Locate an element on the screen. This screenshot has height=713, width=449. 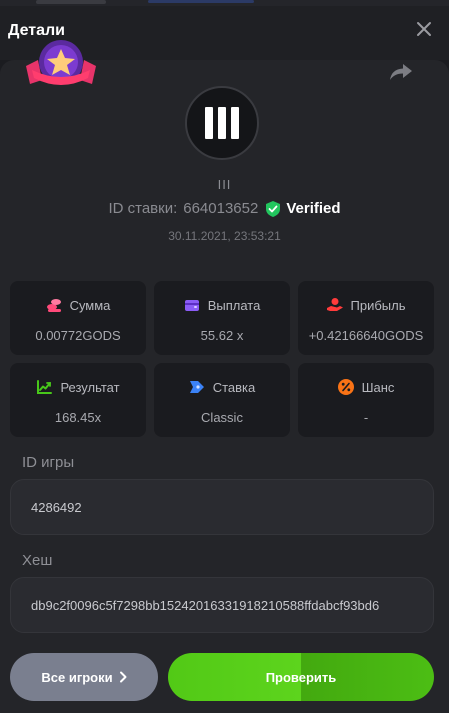
wallet-icon is located at coordinates (191, 305).